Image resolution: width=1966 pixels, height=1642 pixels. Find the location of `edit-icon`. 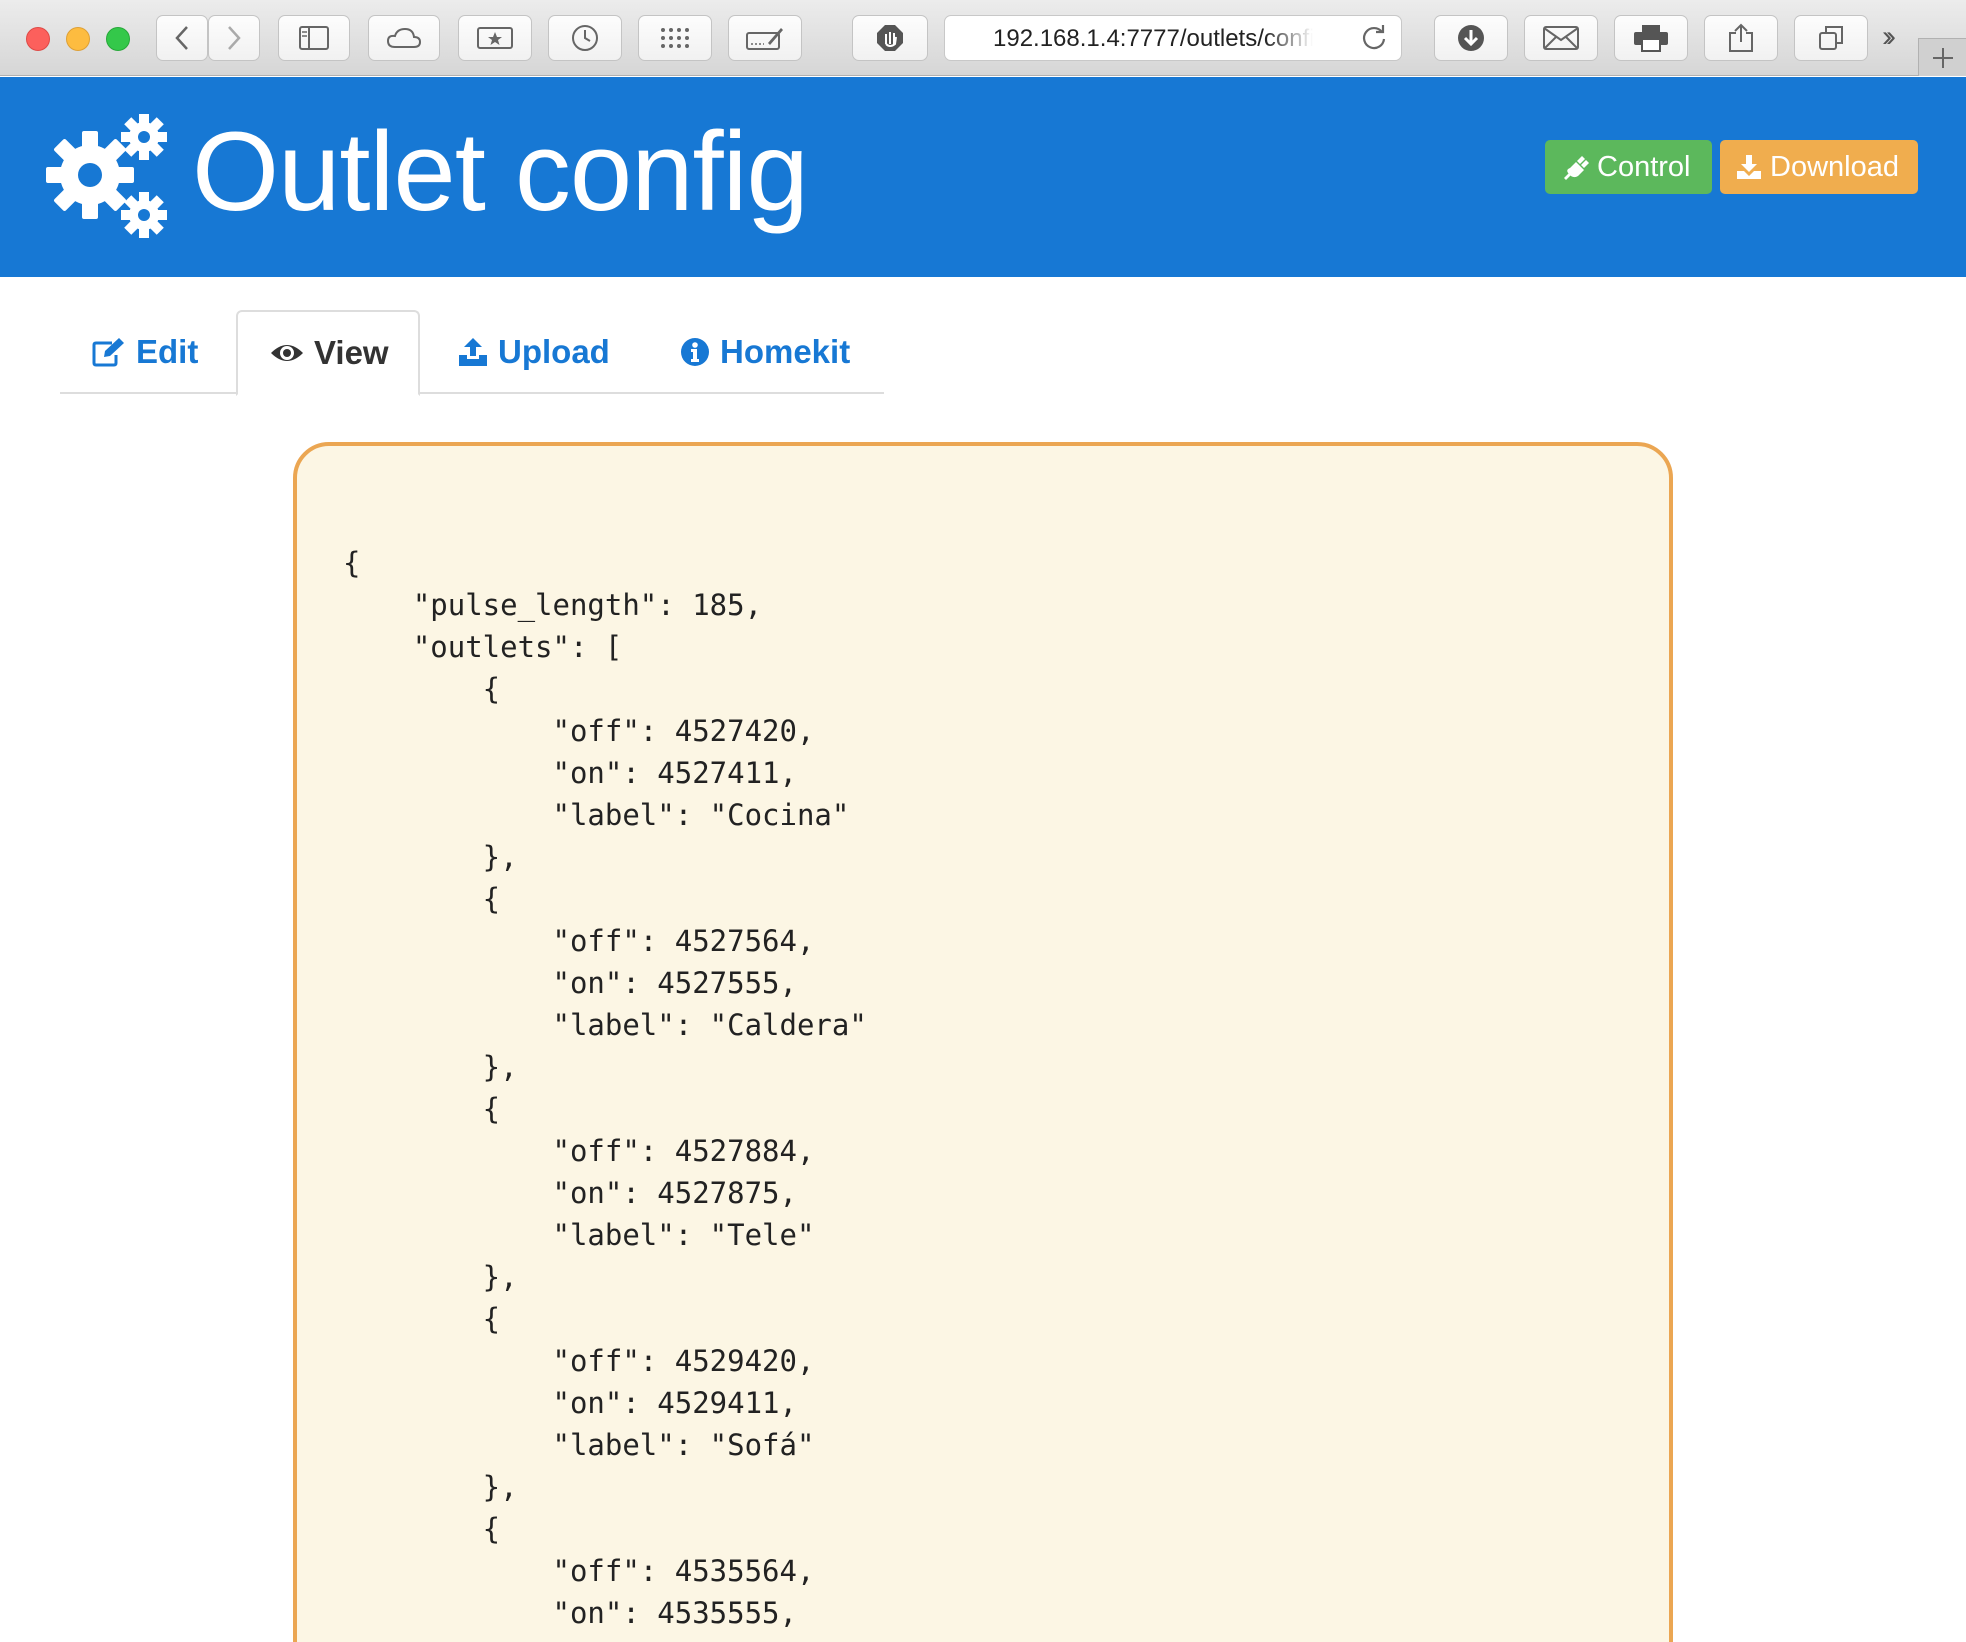

edit-icon is located at coordinates (109, 352).